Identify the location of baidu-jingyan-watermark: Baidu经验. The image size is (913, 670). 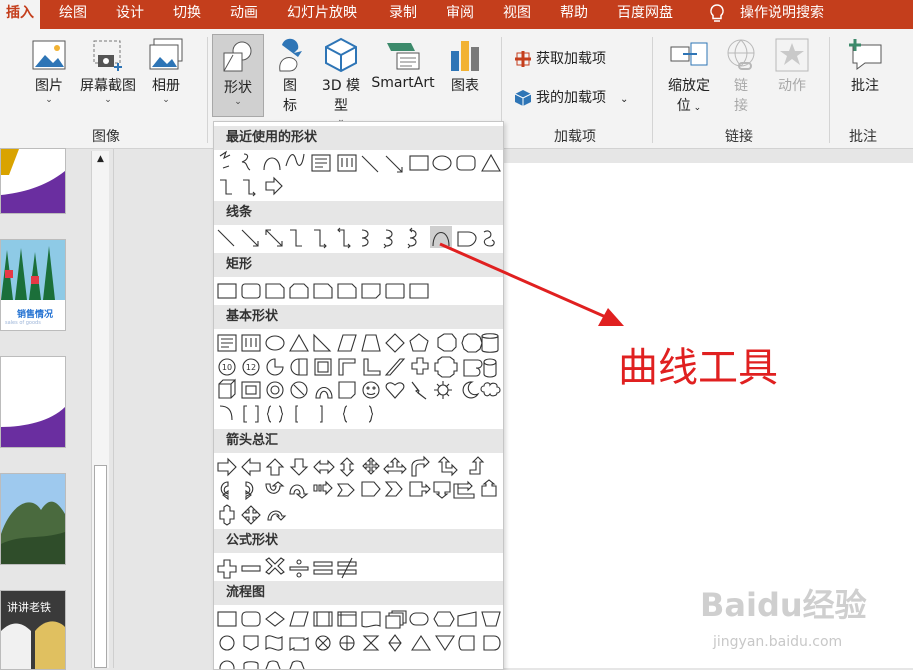
(783, 605).